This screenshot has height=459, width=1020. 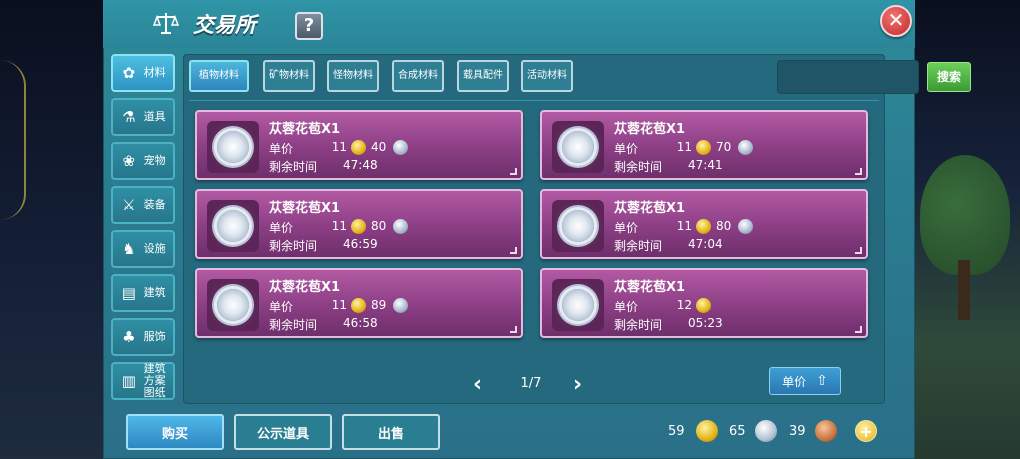 What do you see at coordinates (283, 432) in the screenshot?
I see `public-items-button: 公示道具` at bounding box center [283, 432].